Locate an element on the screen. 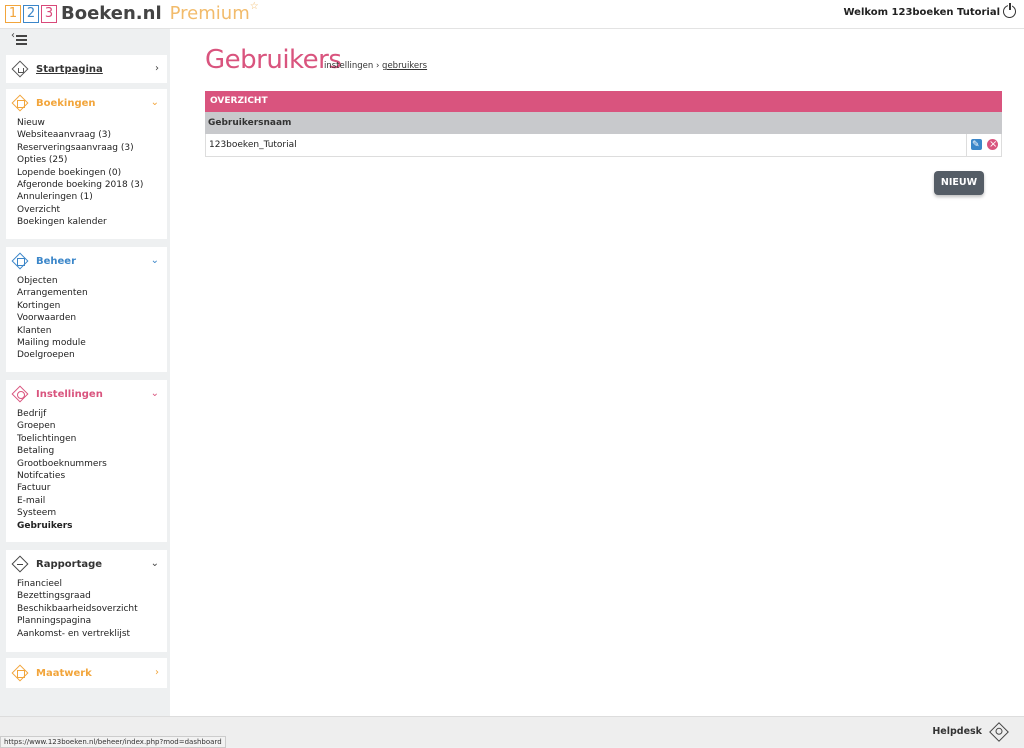 Image resolution: width=1024 pixels, height=748 pixels. sidebar-title-instellingen: Instellingen is located at coordinates (69, 394).